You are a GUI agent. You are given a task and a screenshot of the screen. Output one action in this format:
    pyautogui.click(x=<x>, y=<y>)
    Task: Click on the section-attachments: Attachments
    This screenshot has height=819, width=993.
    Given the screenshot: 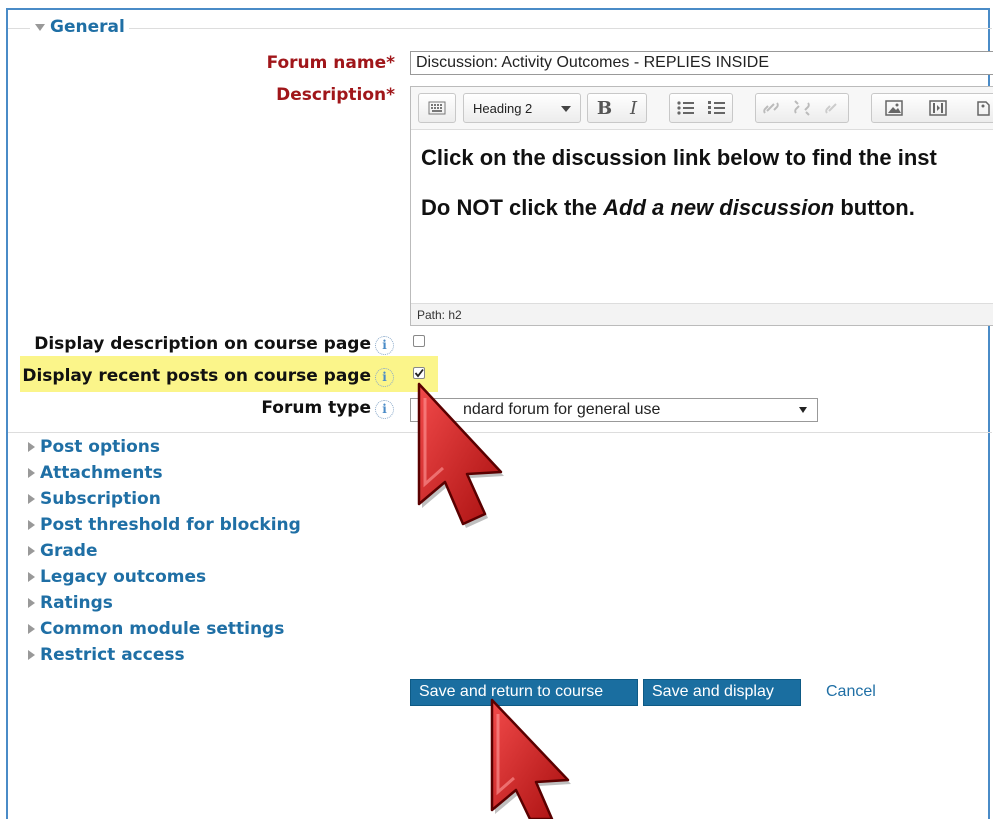 What is the action you would take?
    pyautogui.click(x=95, y=473)
    